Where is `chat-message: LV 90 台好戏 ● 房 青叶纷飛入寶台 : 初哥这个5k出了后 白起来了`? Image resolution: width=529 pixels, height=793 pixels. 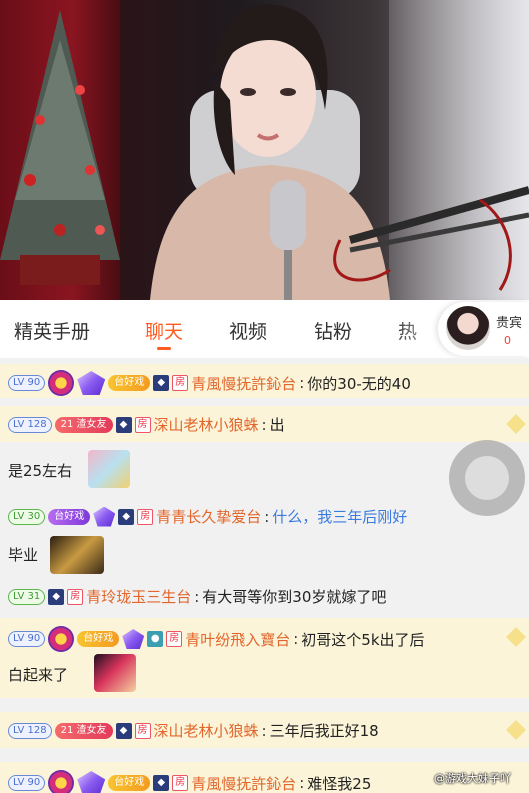 chat-message: LV 90 台好戏 ● 房 青叶纷飛入寶台 : 初哥这个5k出了后 白起来了 is located at coordinates (264, 658).